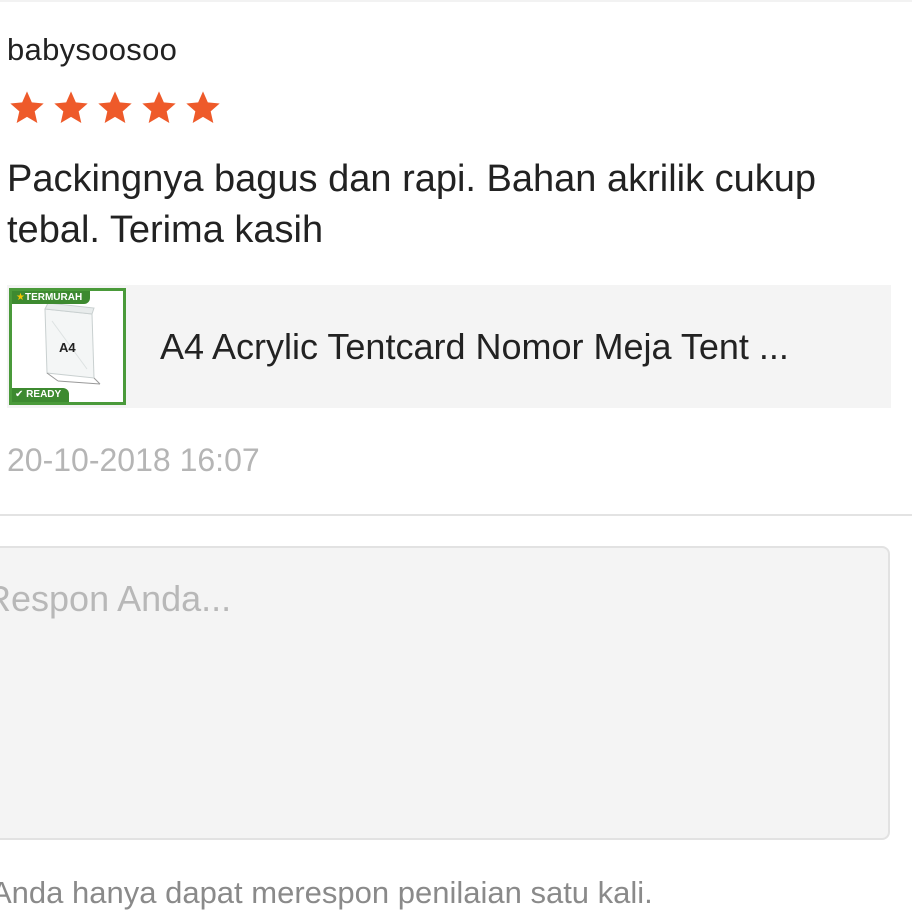  I want to click on thumbnail-size-label: A4, so click(67, 347).